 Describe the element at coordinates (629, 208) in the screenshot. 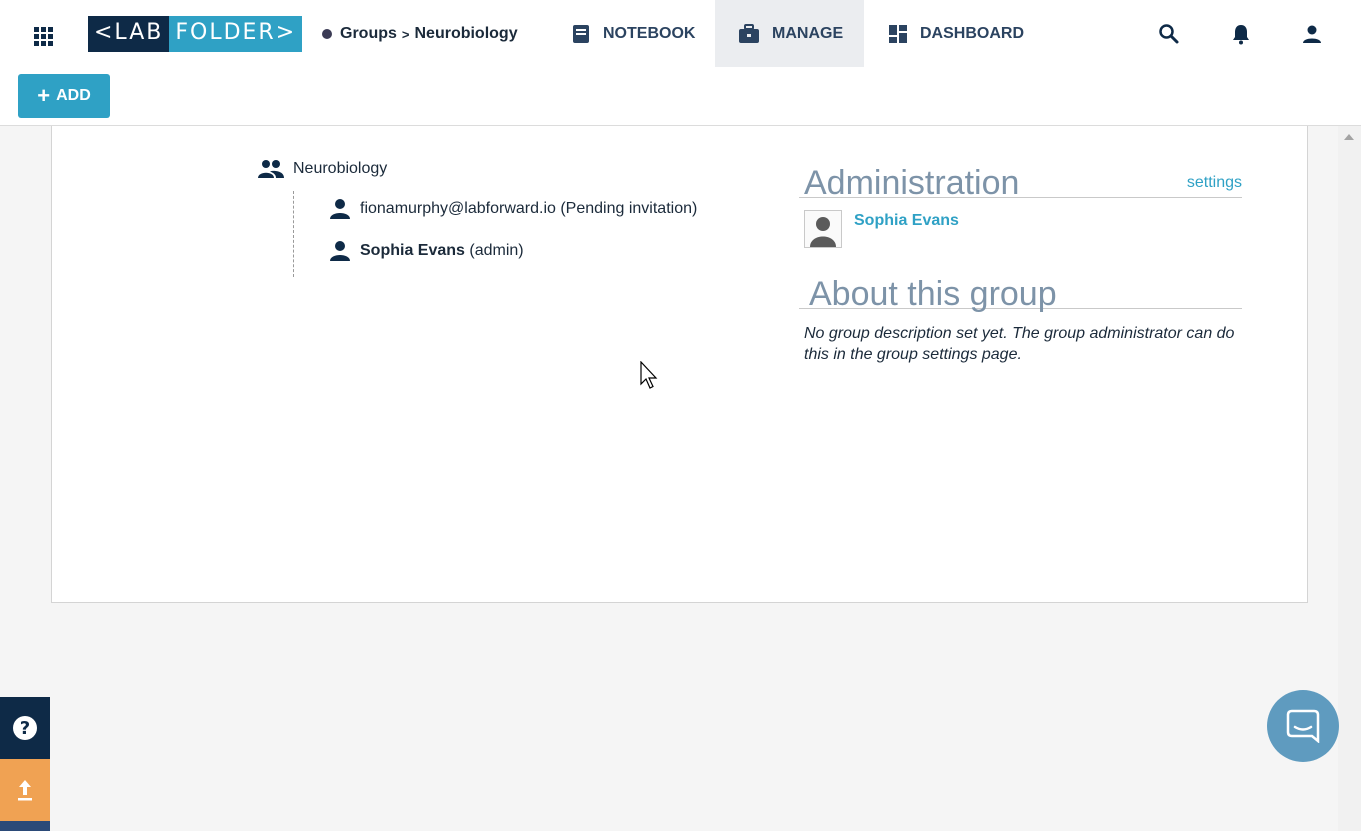

I see `member-note: (Pending invitation)` at that location.